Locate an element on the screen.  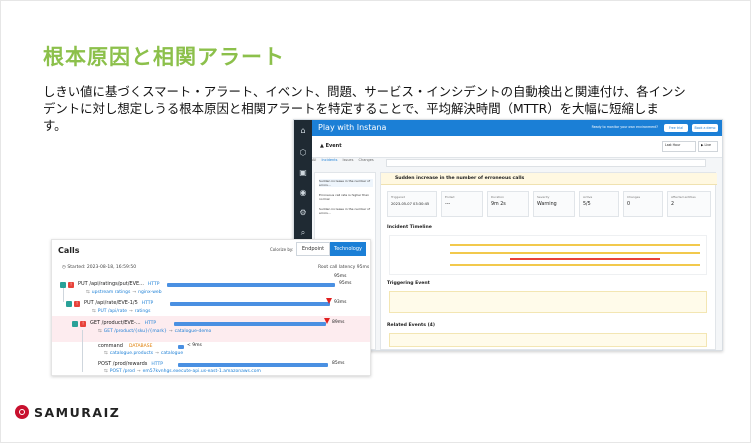
root-latency: Root call latency 95ms is located at coordinates (344, 267).